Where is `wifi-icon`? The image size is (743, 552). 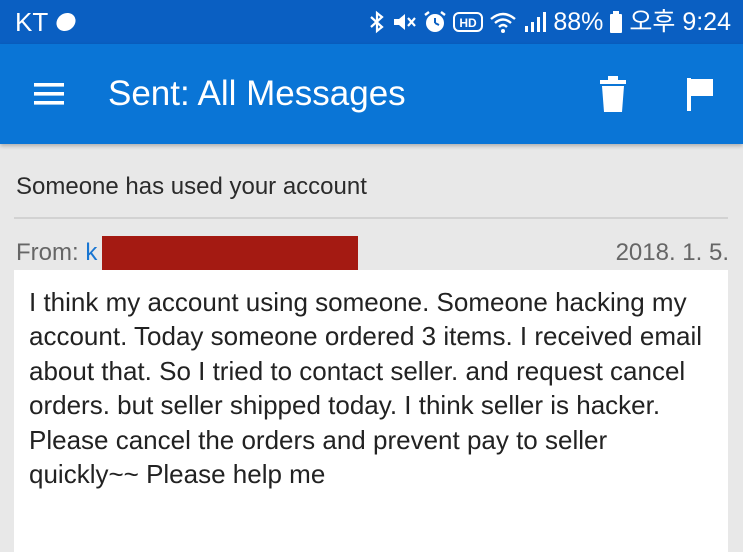
wifi-icon is located at coordinates (503, 22).